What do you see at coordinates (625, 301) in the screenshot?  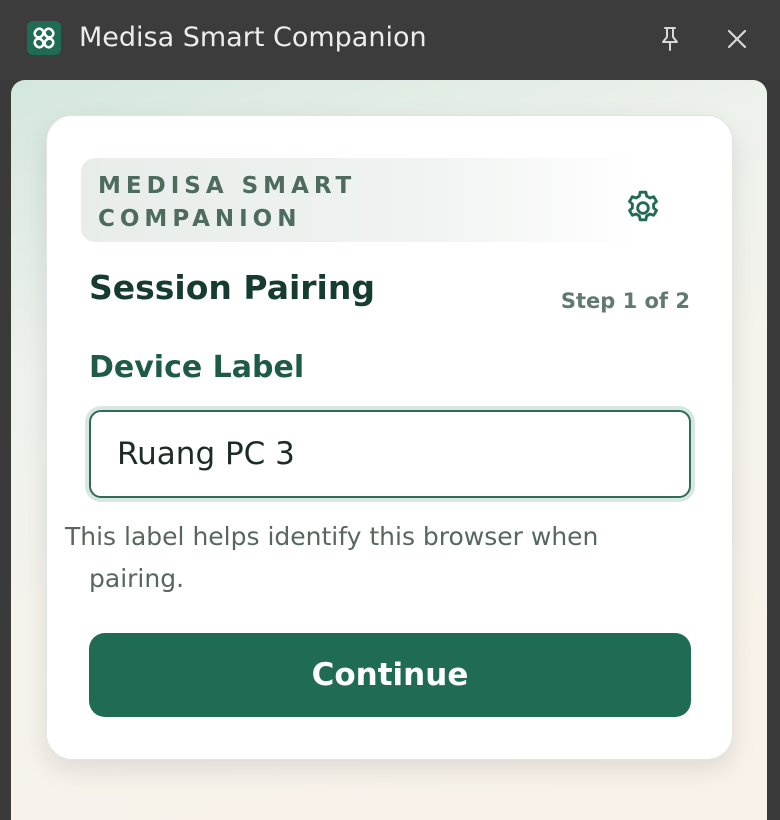 I see `step-indicator: Step 1 of 2` at bounding box center [625, 301].